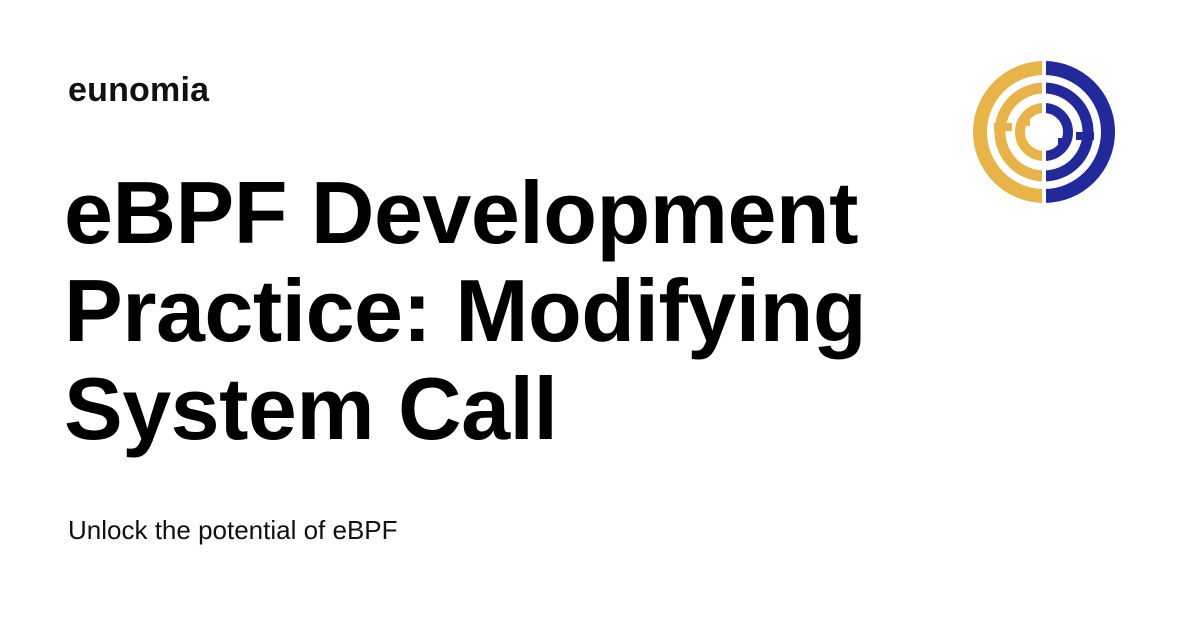 This screenshot has height=630, width=1200. Describe the element at coordinates (1044, 132) in the screenshot. I see `eunomia-logo-icon` at that location.